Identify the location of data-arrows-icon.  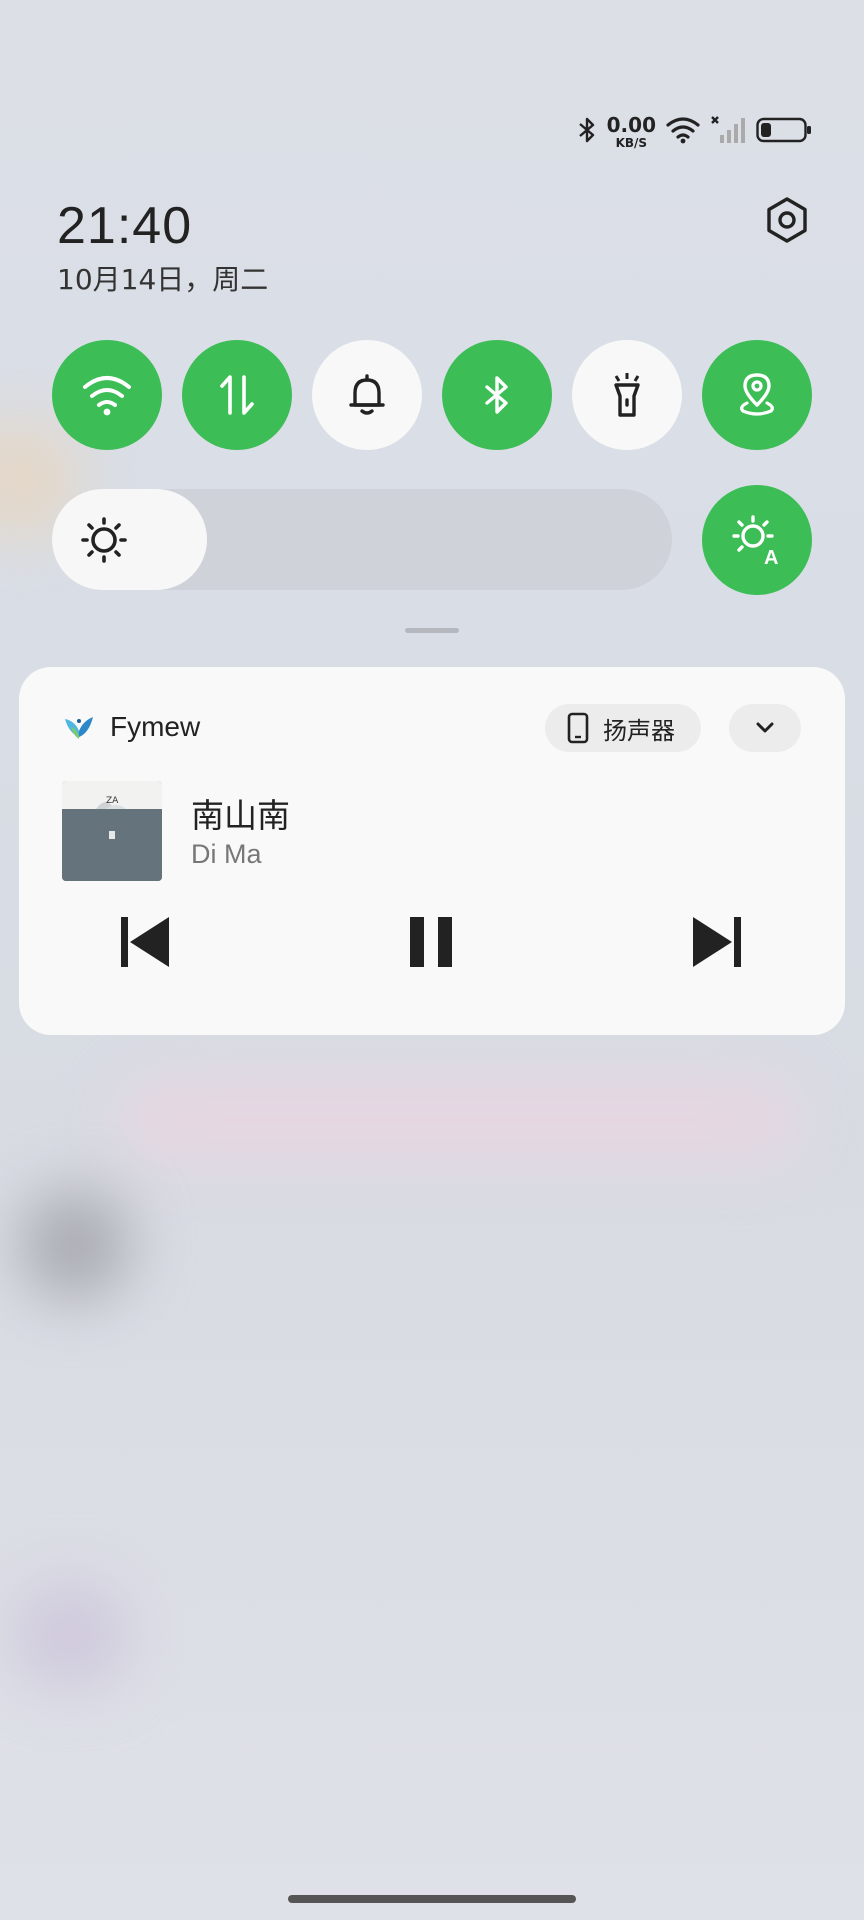
(237, 395).